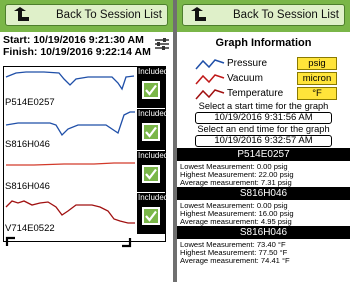 Image resolution: width=350 pixels, height=282 pixels. I want to click on temperature-unit-button: °F, so click(317, 93).